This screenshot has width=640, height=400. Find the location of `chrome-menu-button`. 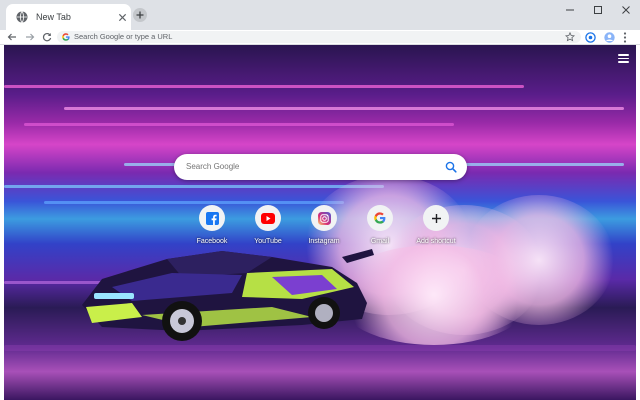

chrome-menu-button is located at coordinates (625, 37).